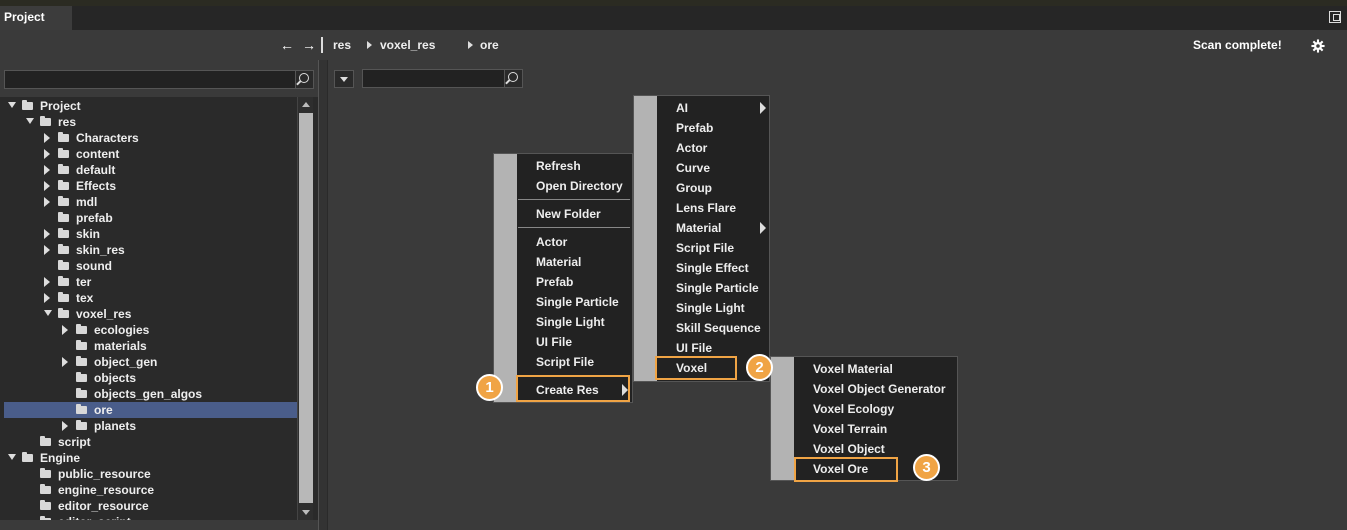  What do you see at coordinates (36, 18) in the screenshot?
I see `tab-project: Project` at bounding box center [36, 18].